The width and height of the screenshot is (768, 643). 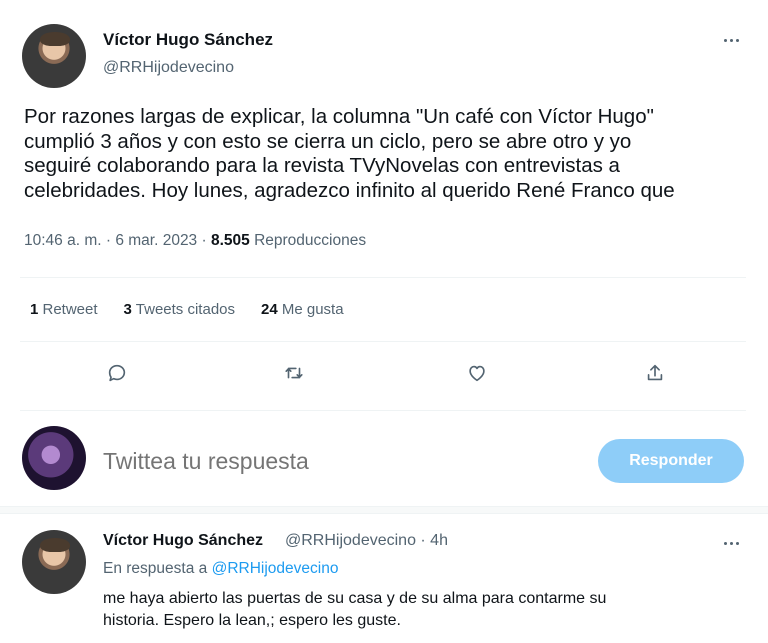 I want to click on replying-to-link: @RRHijodevecino, so click(x=275, y=568).